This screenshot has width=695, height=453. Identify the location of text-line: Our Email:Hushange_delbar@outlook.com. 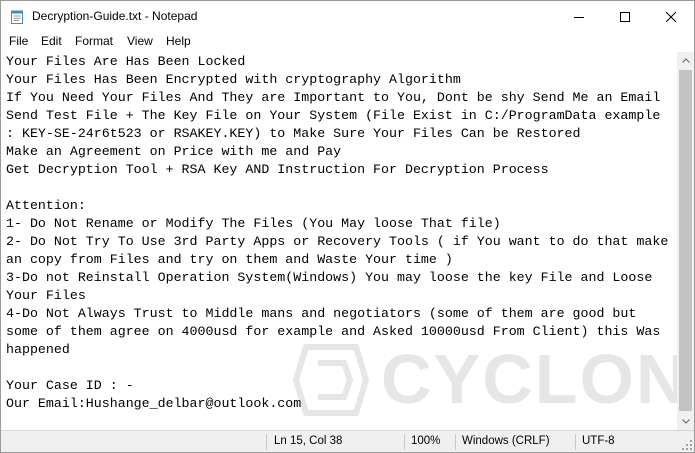
(154, 403).